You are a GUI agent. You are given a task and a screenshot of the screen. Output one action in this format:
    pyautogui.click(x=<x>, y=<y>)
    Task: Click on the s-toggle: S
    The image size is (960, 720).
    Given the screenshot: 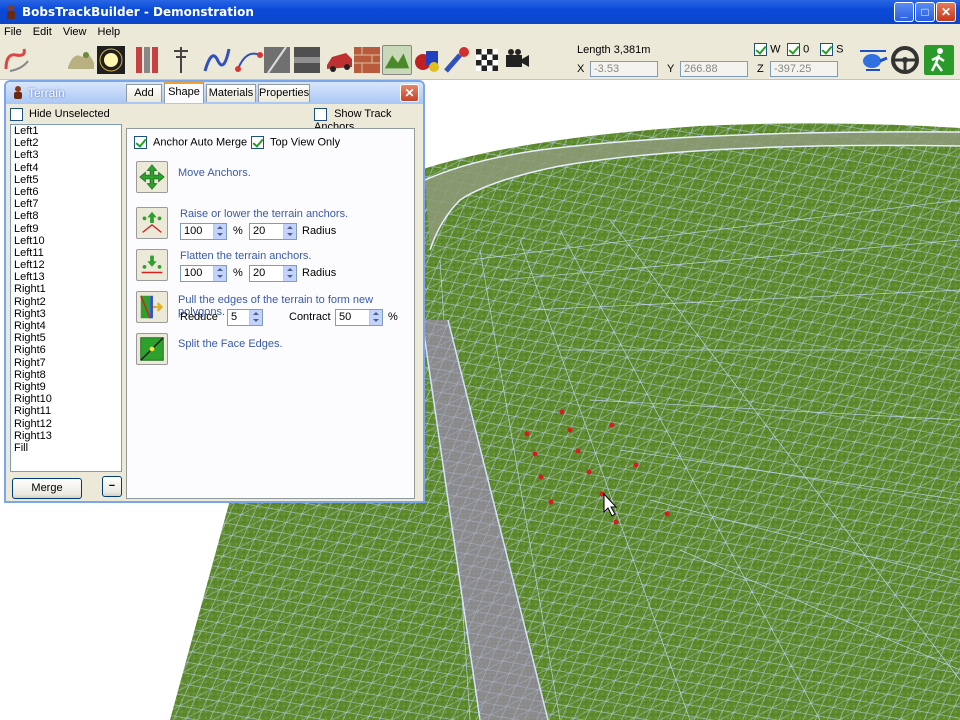 What is the action you would take?
    pyautogui.click(x=831, y=49)
    